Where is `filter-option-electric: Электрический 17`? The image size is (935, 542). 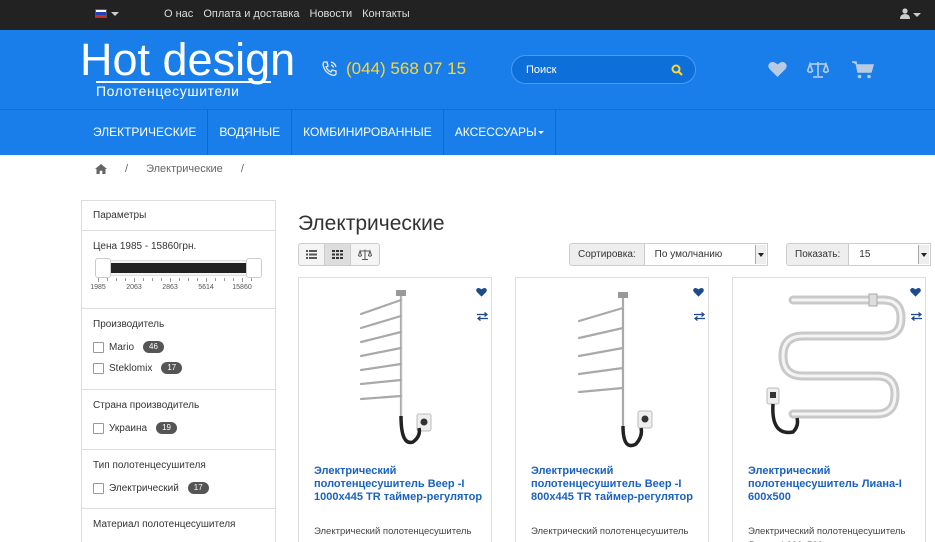 filter-option-electric: Электрический 17 is located at coordinates (151, 488).